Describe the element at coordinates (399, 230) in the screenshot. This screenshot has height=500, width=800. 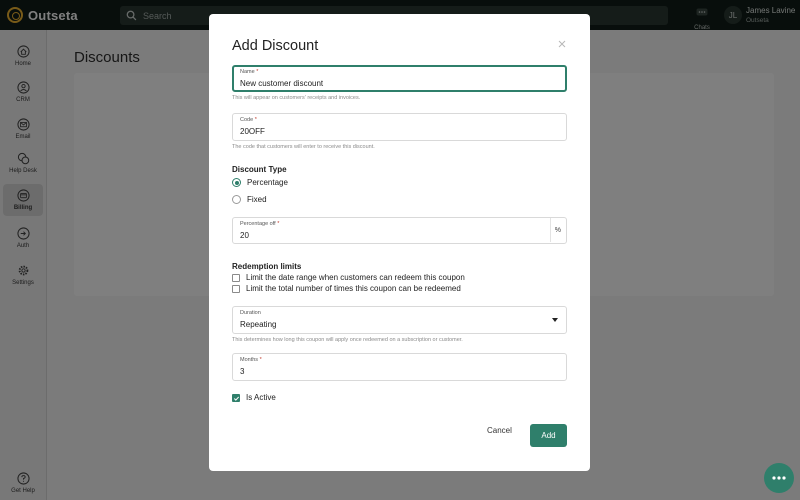
I see `percentage-off-field: Percentage off * 20 %` at that location.